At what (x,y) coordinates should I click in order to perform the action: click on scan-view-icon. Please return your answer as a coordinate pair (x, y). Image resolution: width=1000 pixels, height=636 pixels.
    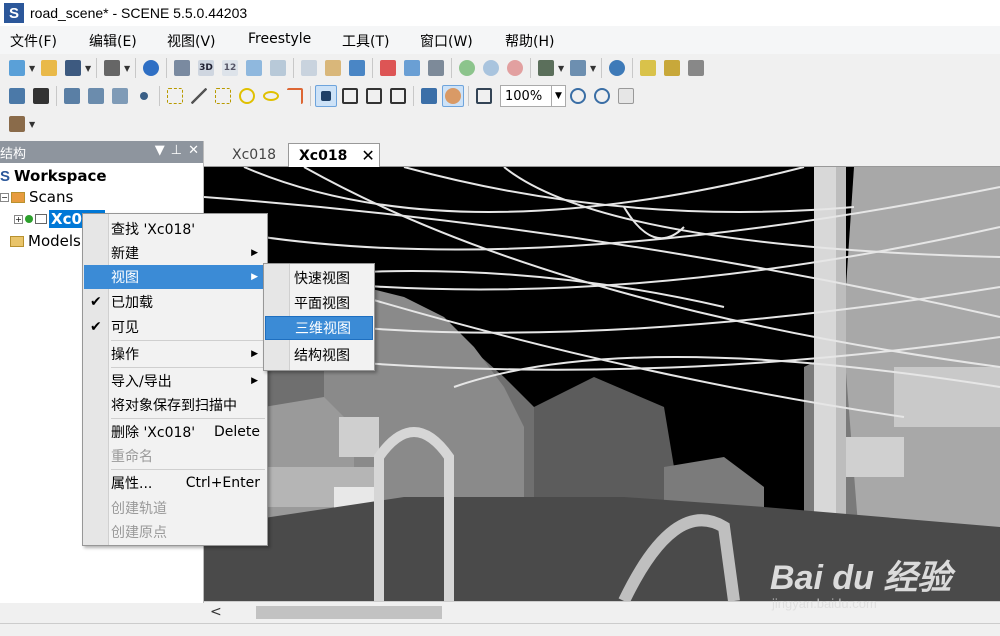
    Looking at the image, I should click on (546, 68).